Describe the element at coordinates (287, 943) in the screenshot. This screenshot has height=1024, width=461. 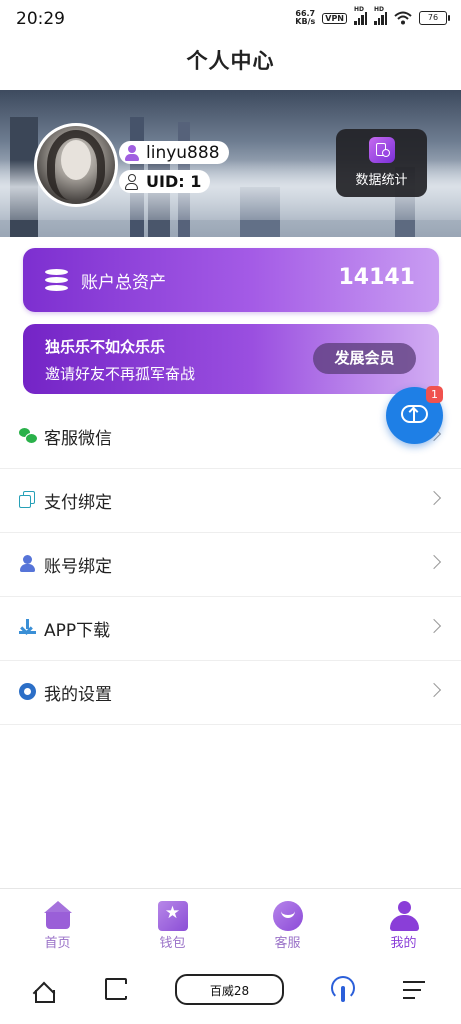
I see `tab-label: 客服` at that location.